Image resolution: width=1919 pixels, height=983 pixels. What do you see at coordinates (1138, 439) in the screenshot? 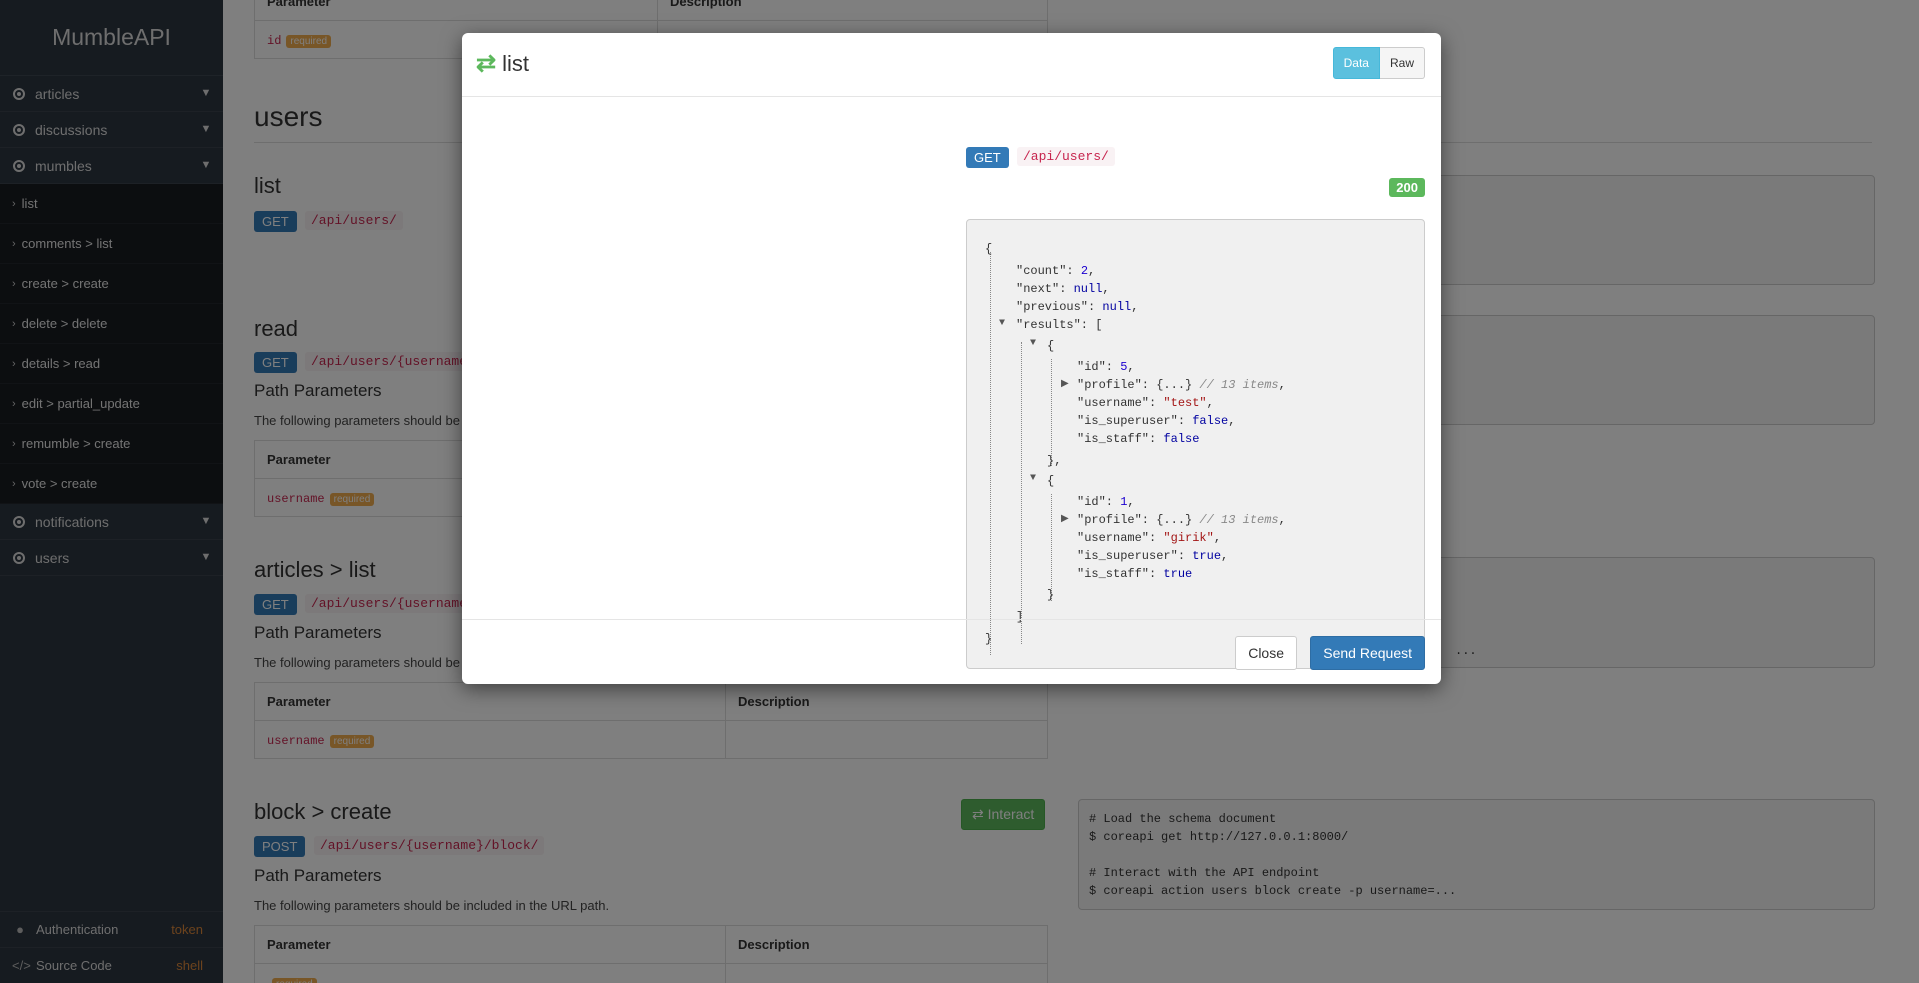
I see `json-line: "is_staff": false` at bounding box center [1138, 439].